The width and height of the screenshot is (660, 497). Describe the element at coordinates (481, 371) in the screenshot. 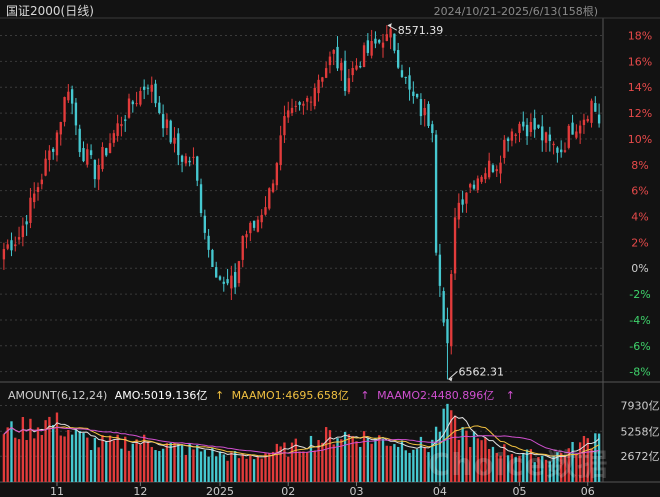

I see `annotation-low-label: 6562.31` at that location.